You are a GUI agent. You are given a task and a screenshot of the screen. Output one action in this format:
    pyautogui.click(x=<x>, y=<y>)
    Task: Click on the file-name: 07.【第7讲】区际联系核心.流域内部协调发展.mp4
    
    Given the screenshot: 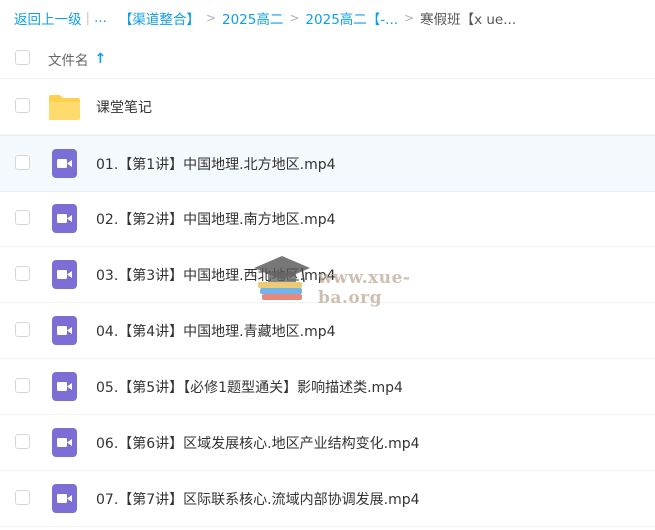 What is the action you would take?
    pyautogui.click(x=258, y=499)
    